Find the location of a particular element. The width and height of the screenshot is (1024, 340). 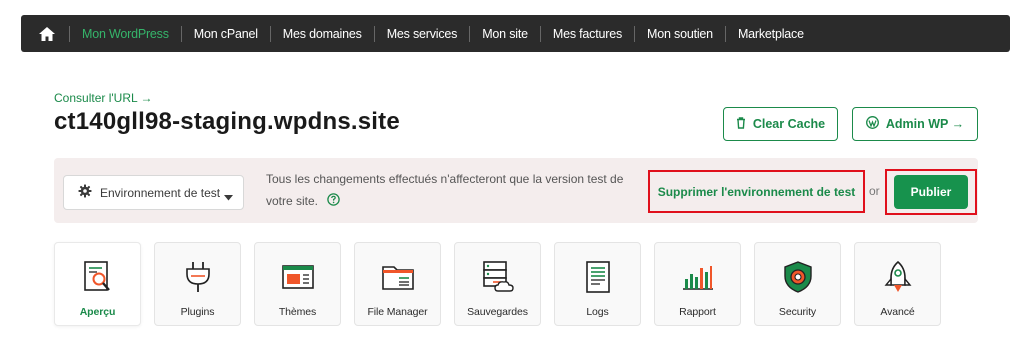

or-separator: or is located at coordinates (874, 191).